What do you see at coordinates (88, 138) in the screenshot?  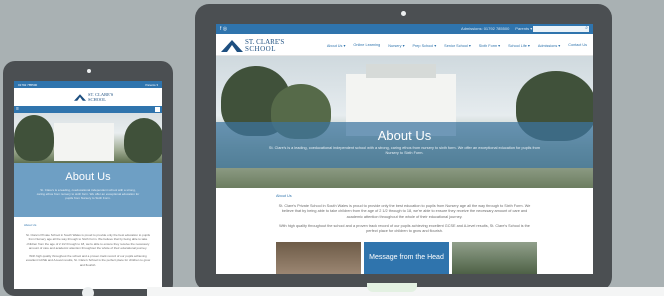 I see `tablet-hero-image` at bounding box center [88, 138].